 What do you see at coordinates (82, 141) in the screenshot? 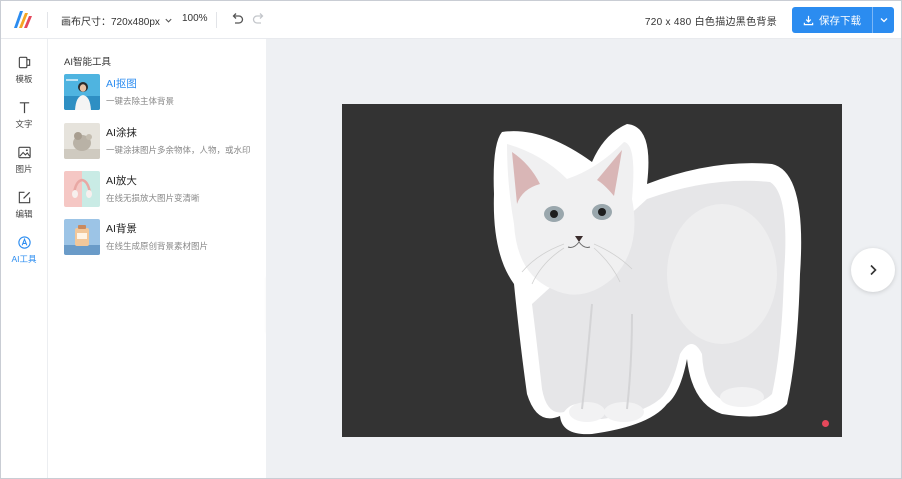
I see `ai-smudge-thumbnail` at bounding box center [82, 141].